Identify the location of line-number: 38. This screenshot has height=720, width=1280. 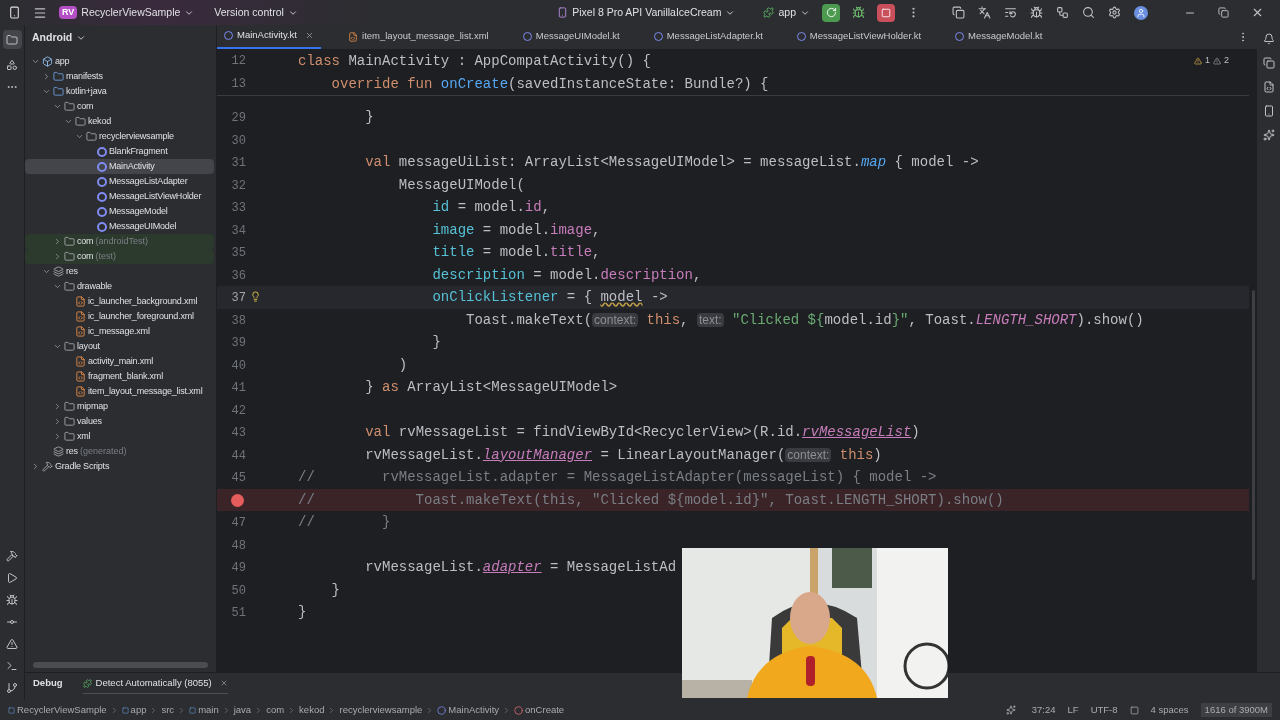
(238, 320).